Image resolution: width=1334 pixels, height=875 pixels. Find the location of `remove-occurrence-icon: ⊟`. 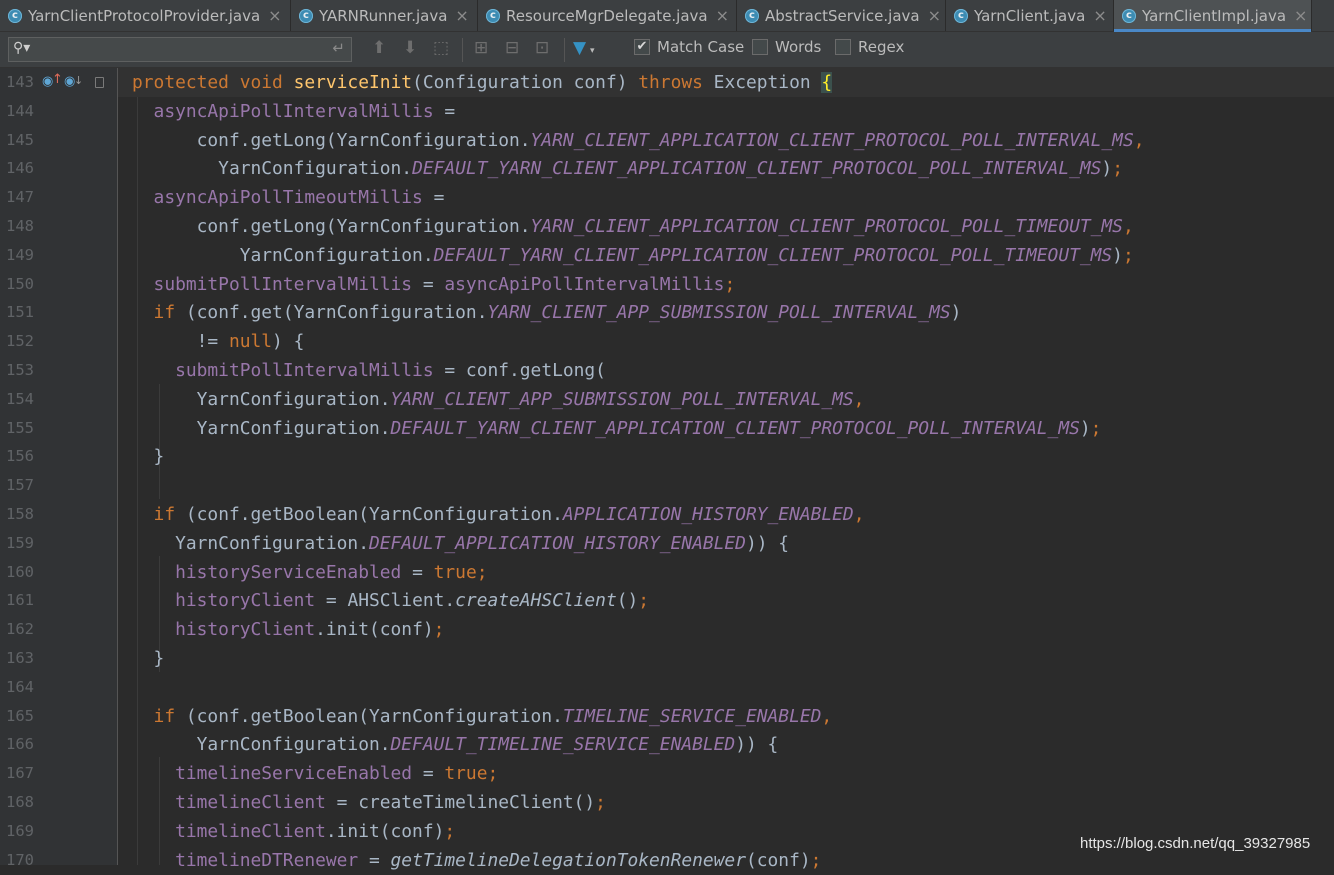

remove-occurrence-icon: ⊟ is located at coordinates (512, 48).